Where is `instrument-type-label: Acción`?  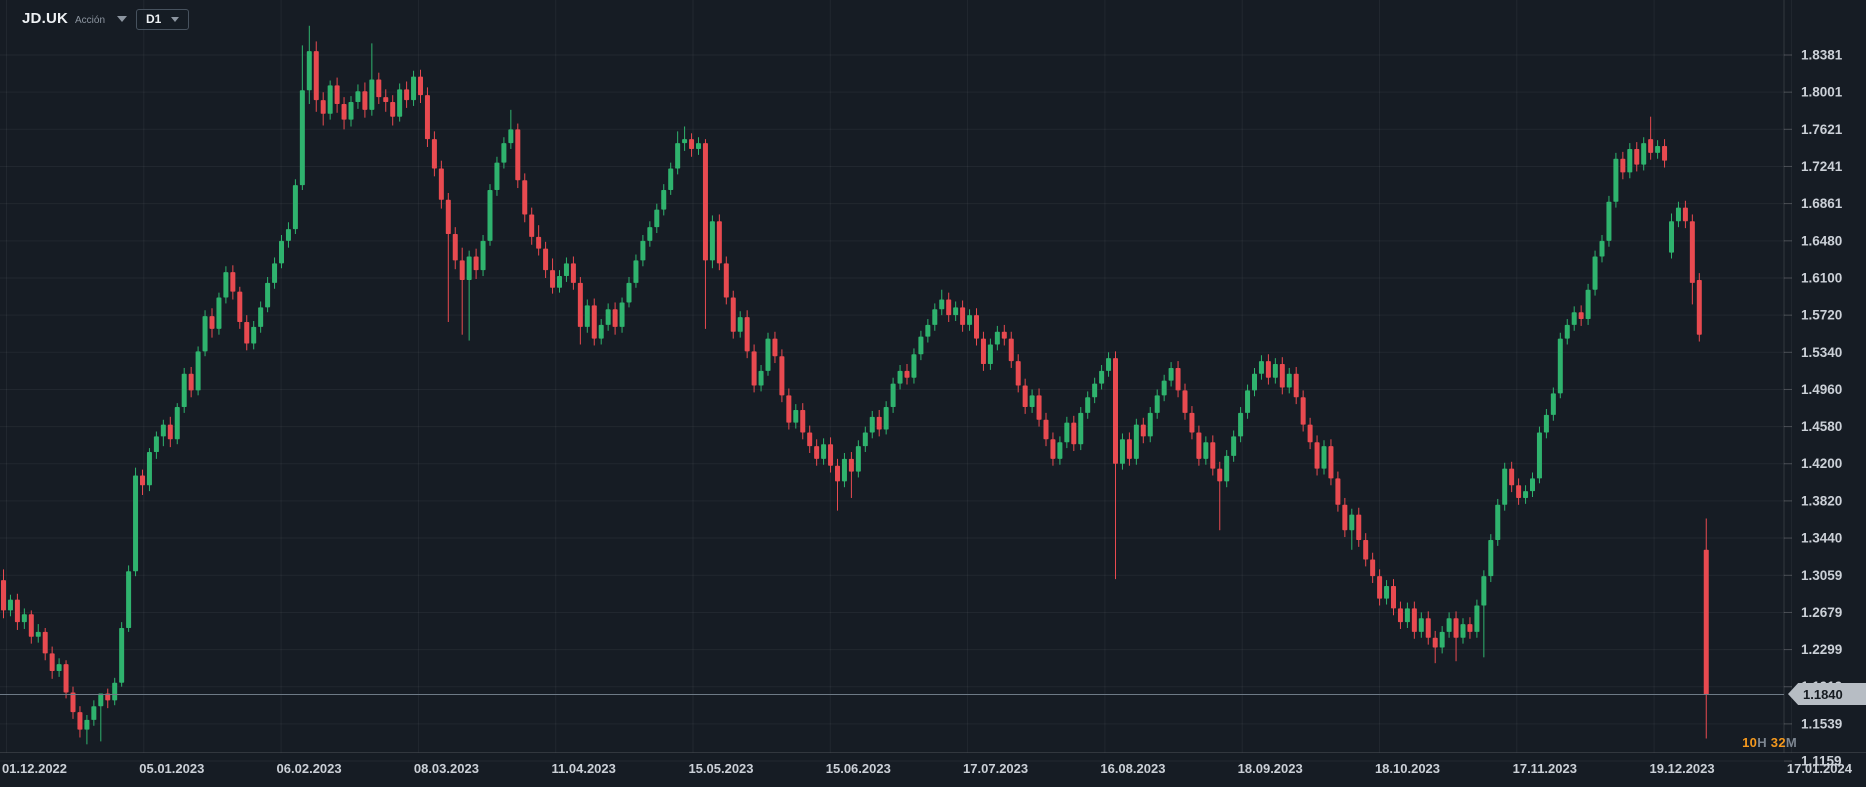 instrument-type-label: Acción is located at coordinates (90, 20).